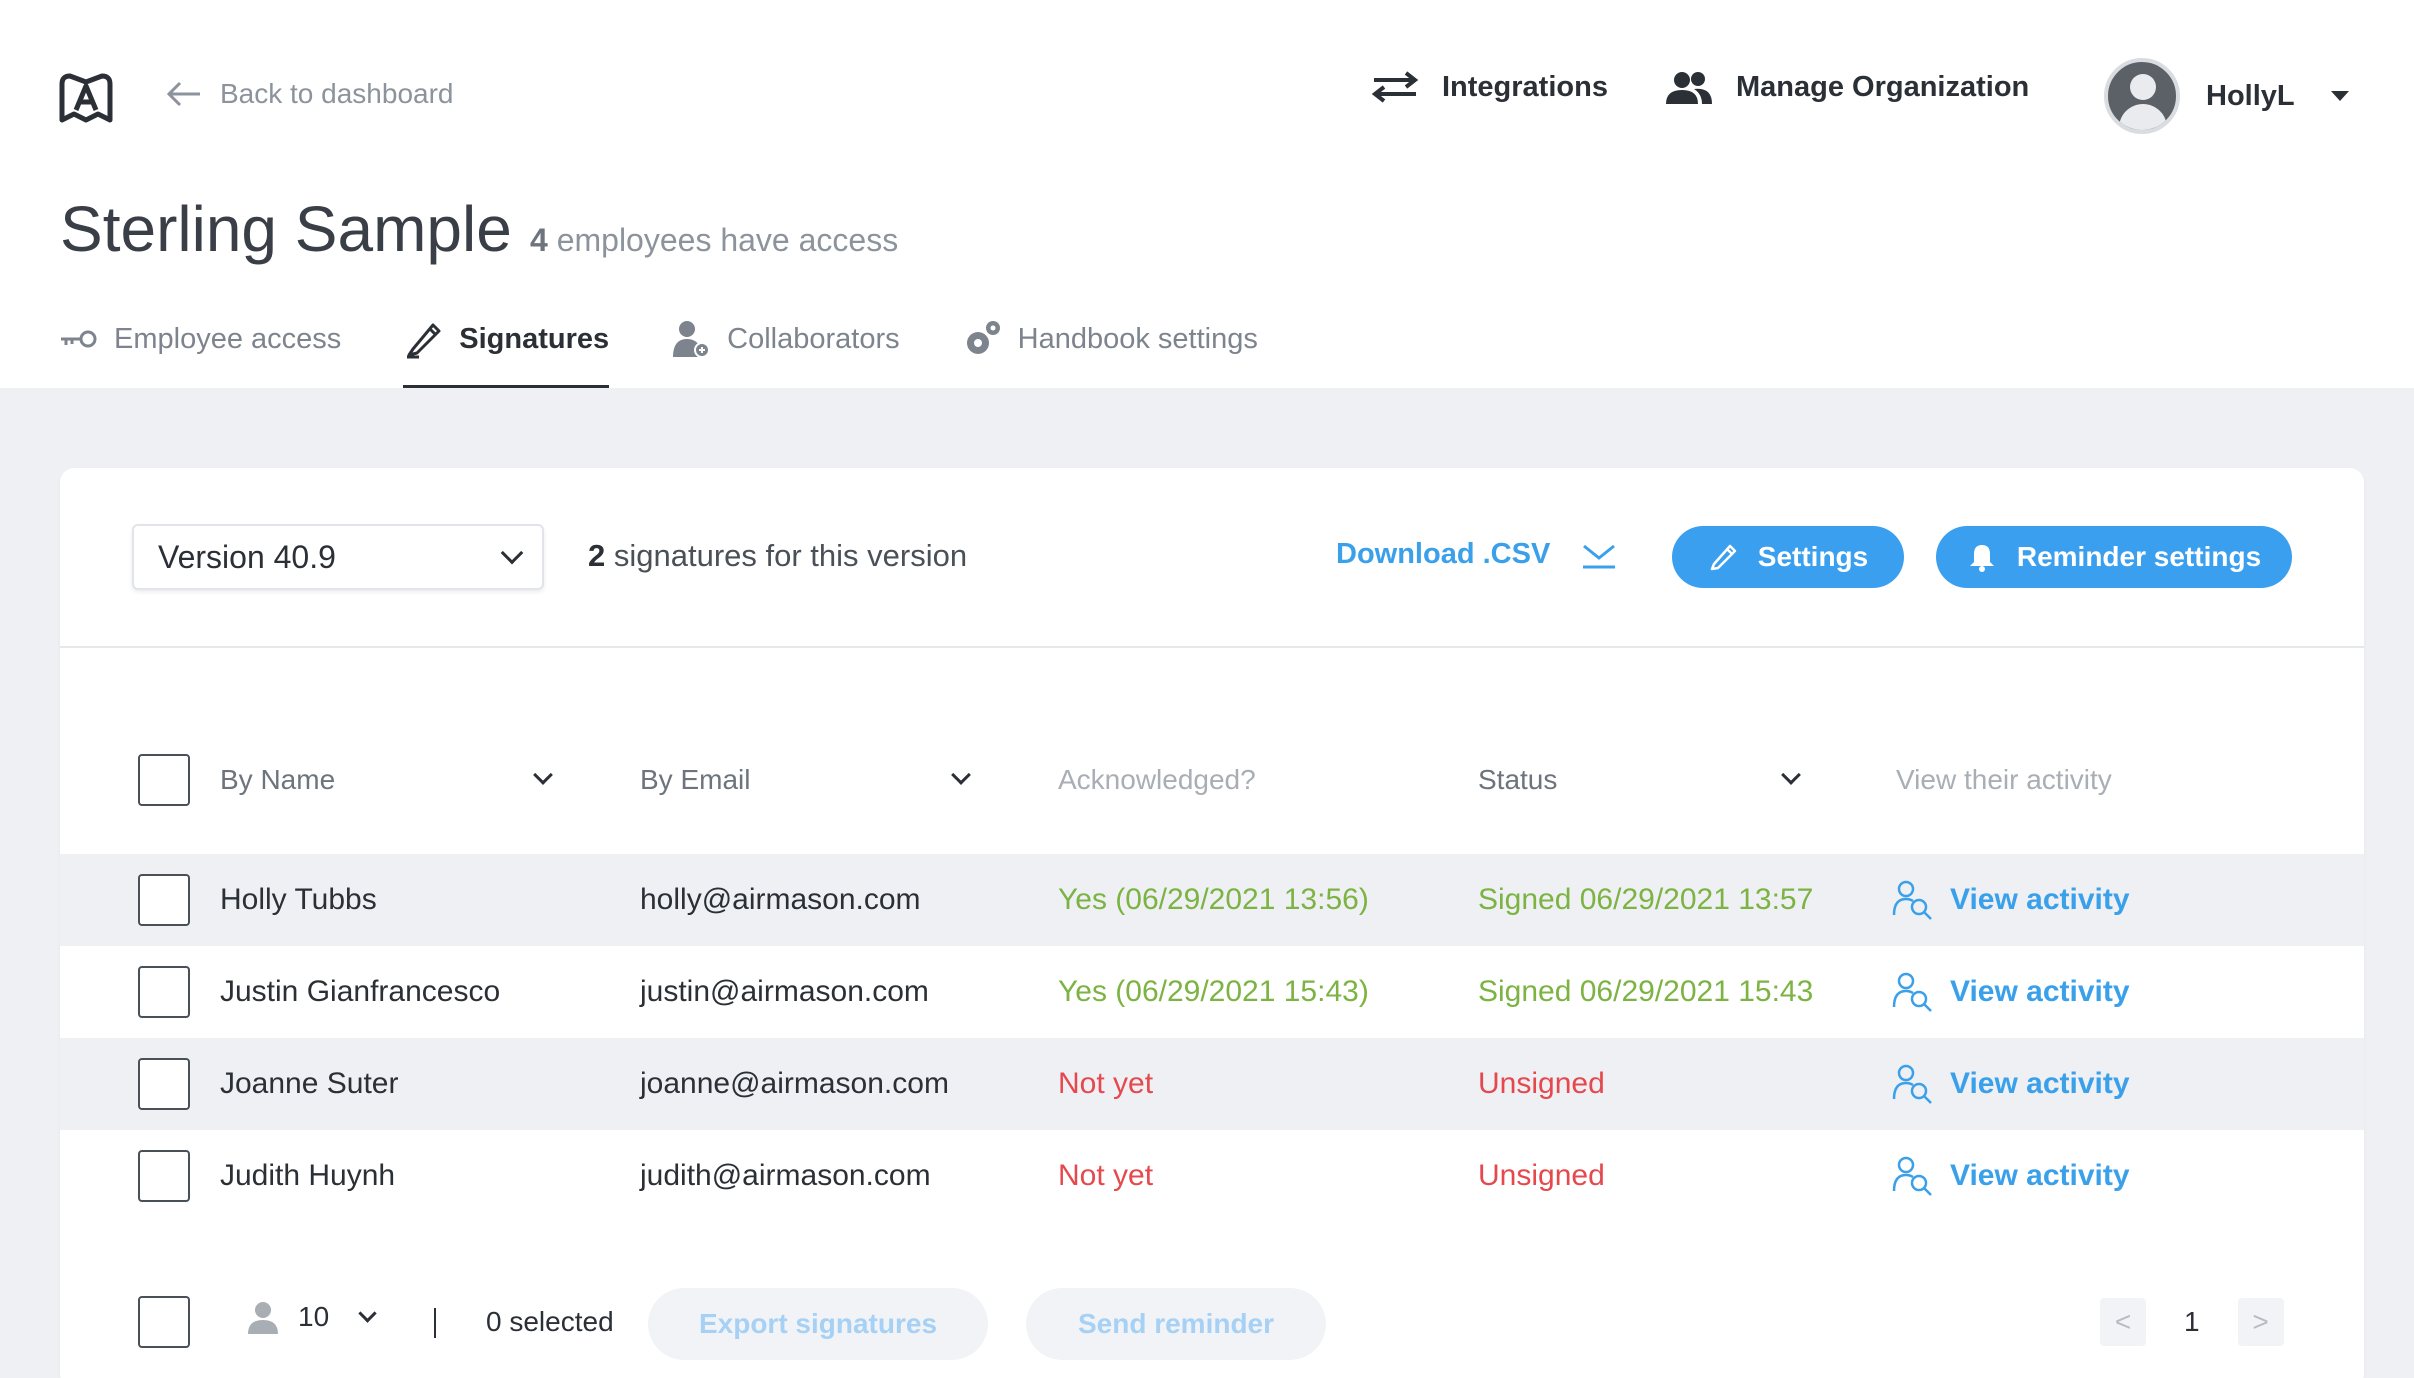  I want to click on per-page-select: 10, so click(311, 1317).